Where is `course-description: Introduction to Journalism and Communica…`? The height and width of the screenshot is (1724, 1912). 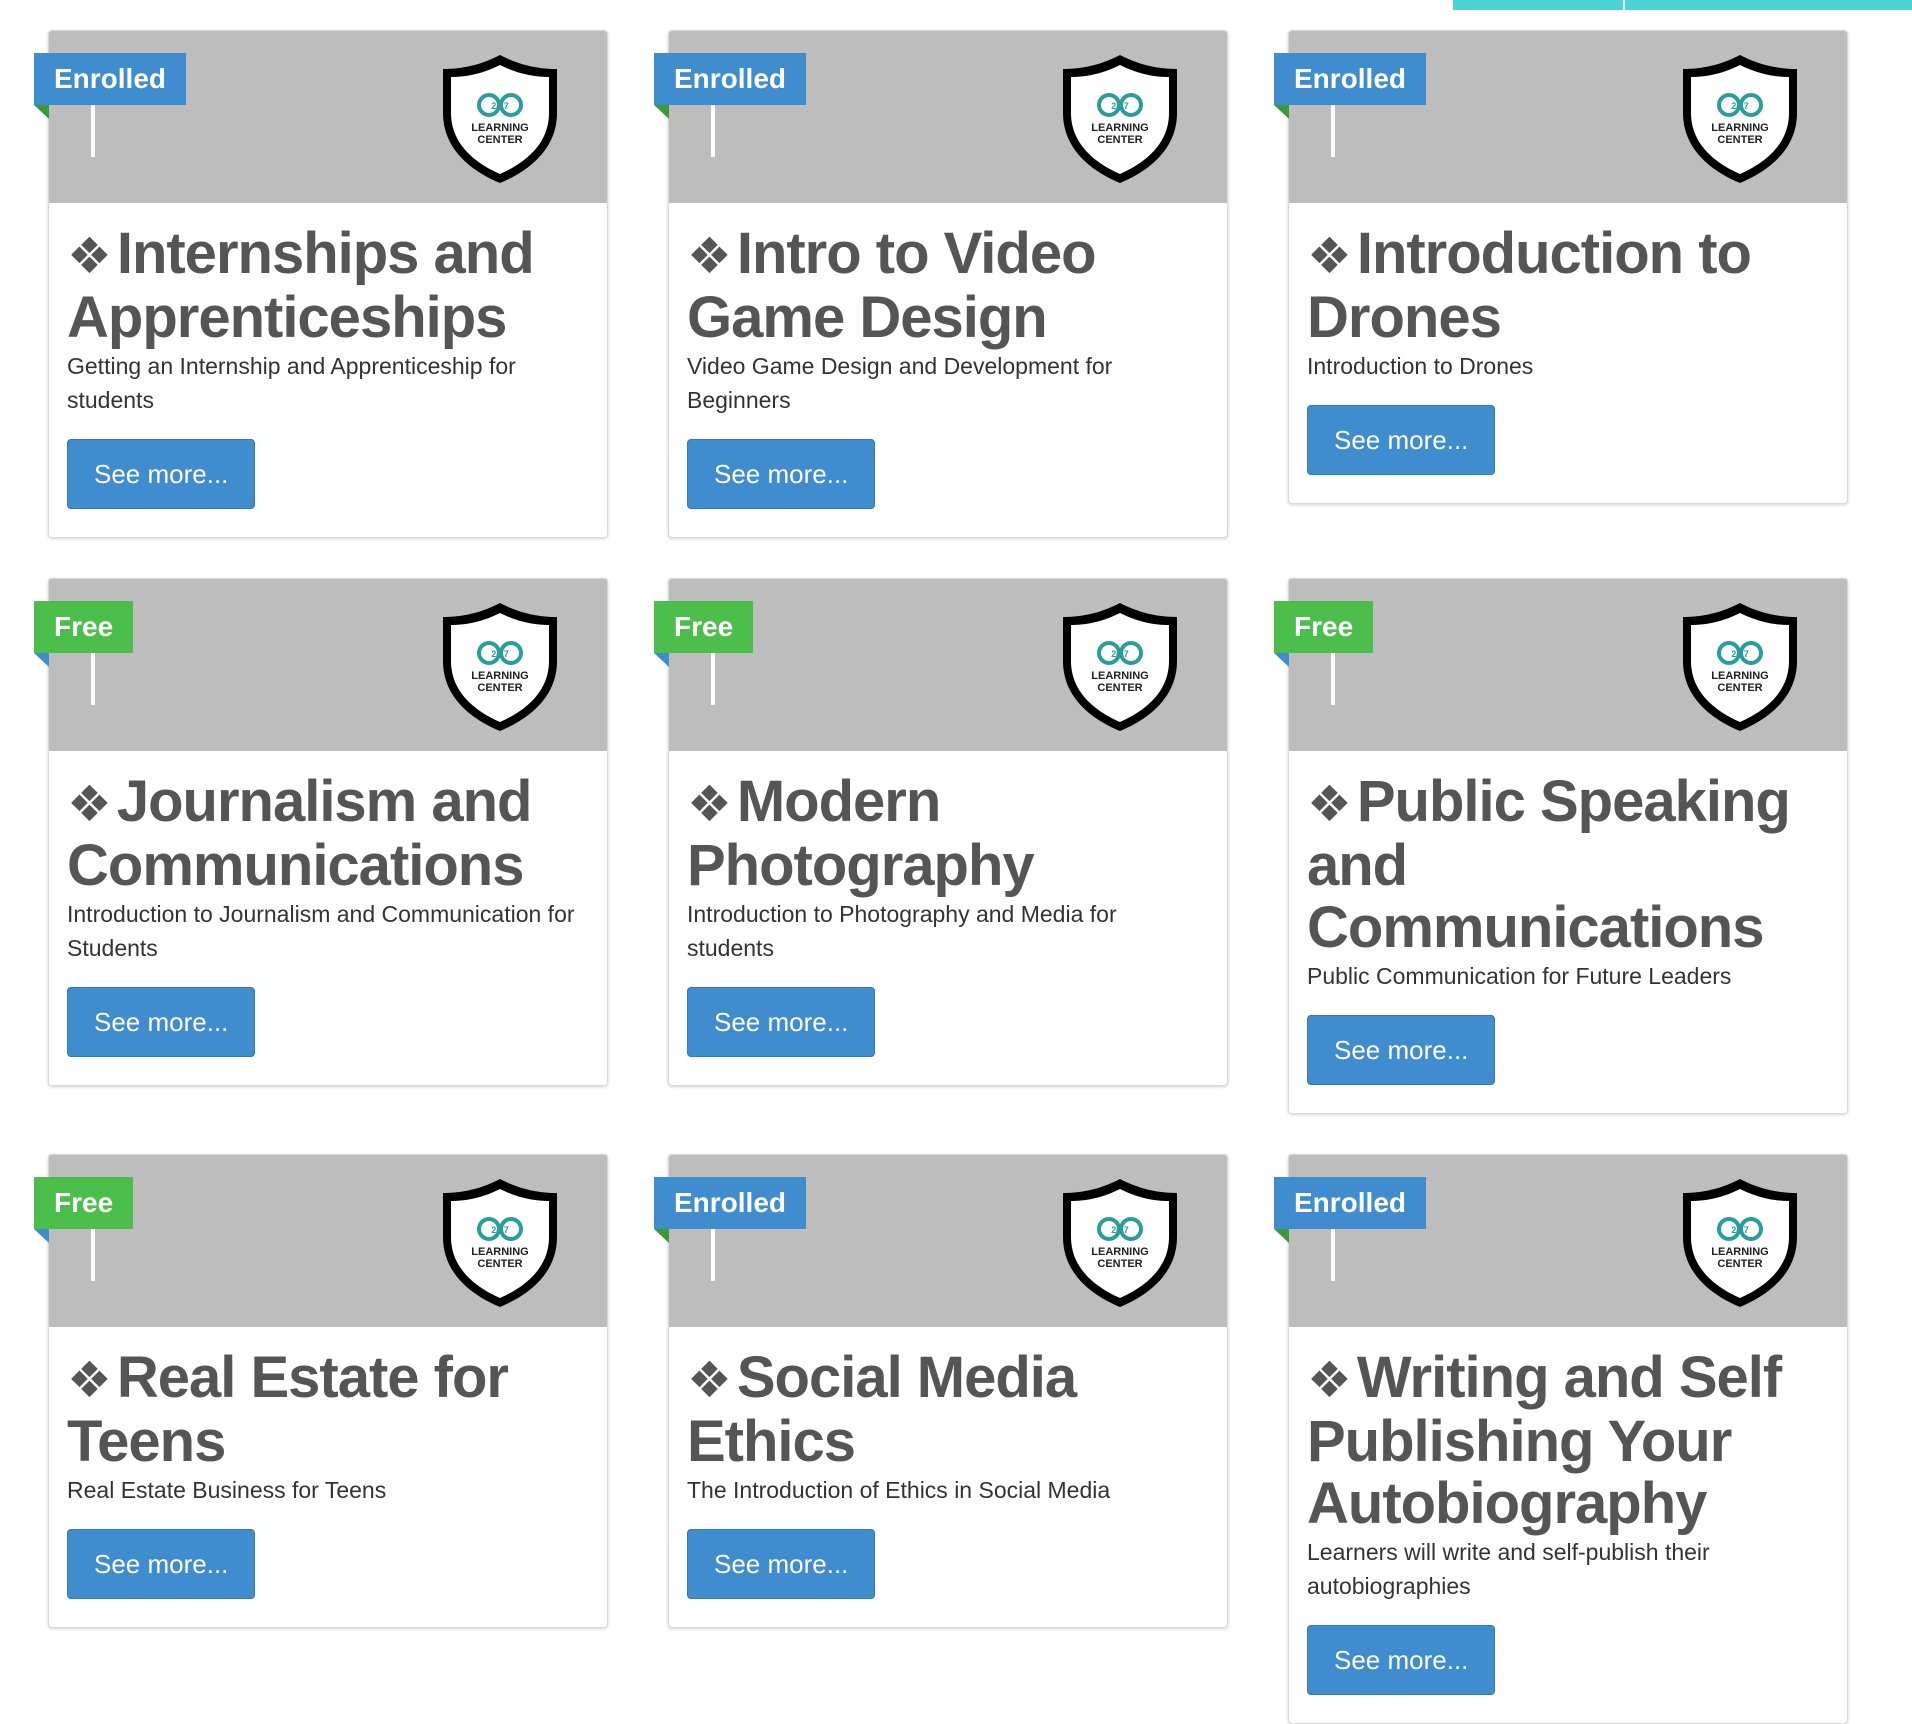
course-description: Introduction to Journalism and Communica… is located at coordinates (321, 931).